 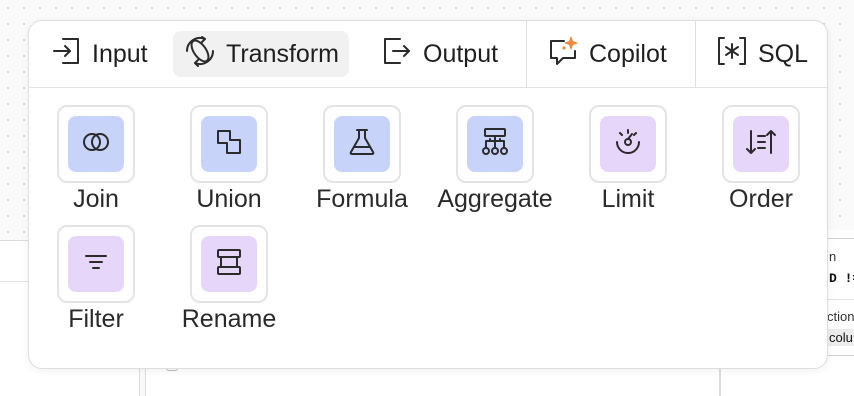 What do you see at coordinates (563, 54) in the screenshot?
I see `copilot-sparkle-icon` at bounding box center [563, 54].